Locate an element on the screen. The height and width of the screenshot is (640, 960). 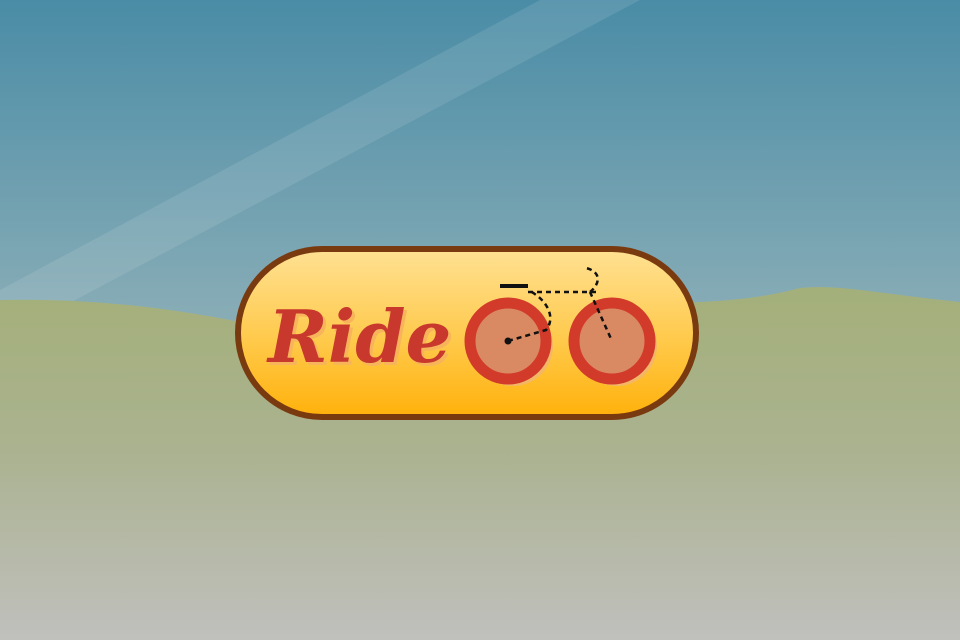
front-wheel is located at coordinates (612, 341).